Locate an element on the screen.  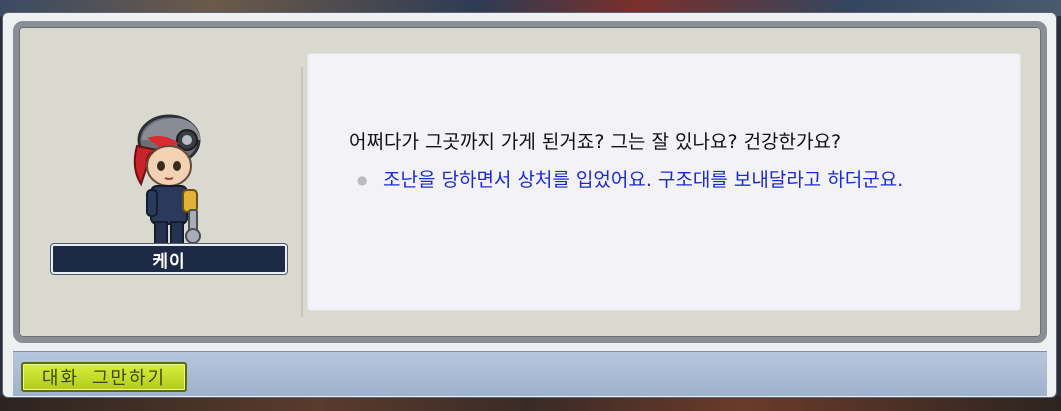
game-background-bottom is located at coordinates (530, 403).